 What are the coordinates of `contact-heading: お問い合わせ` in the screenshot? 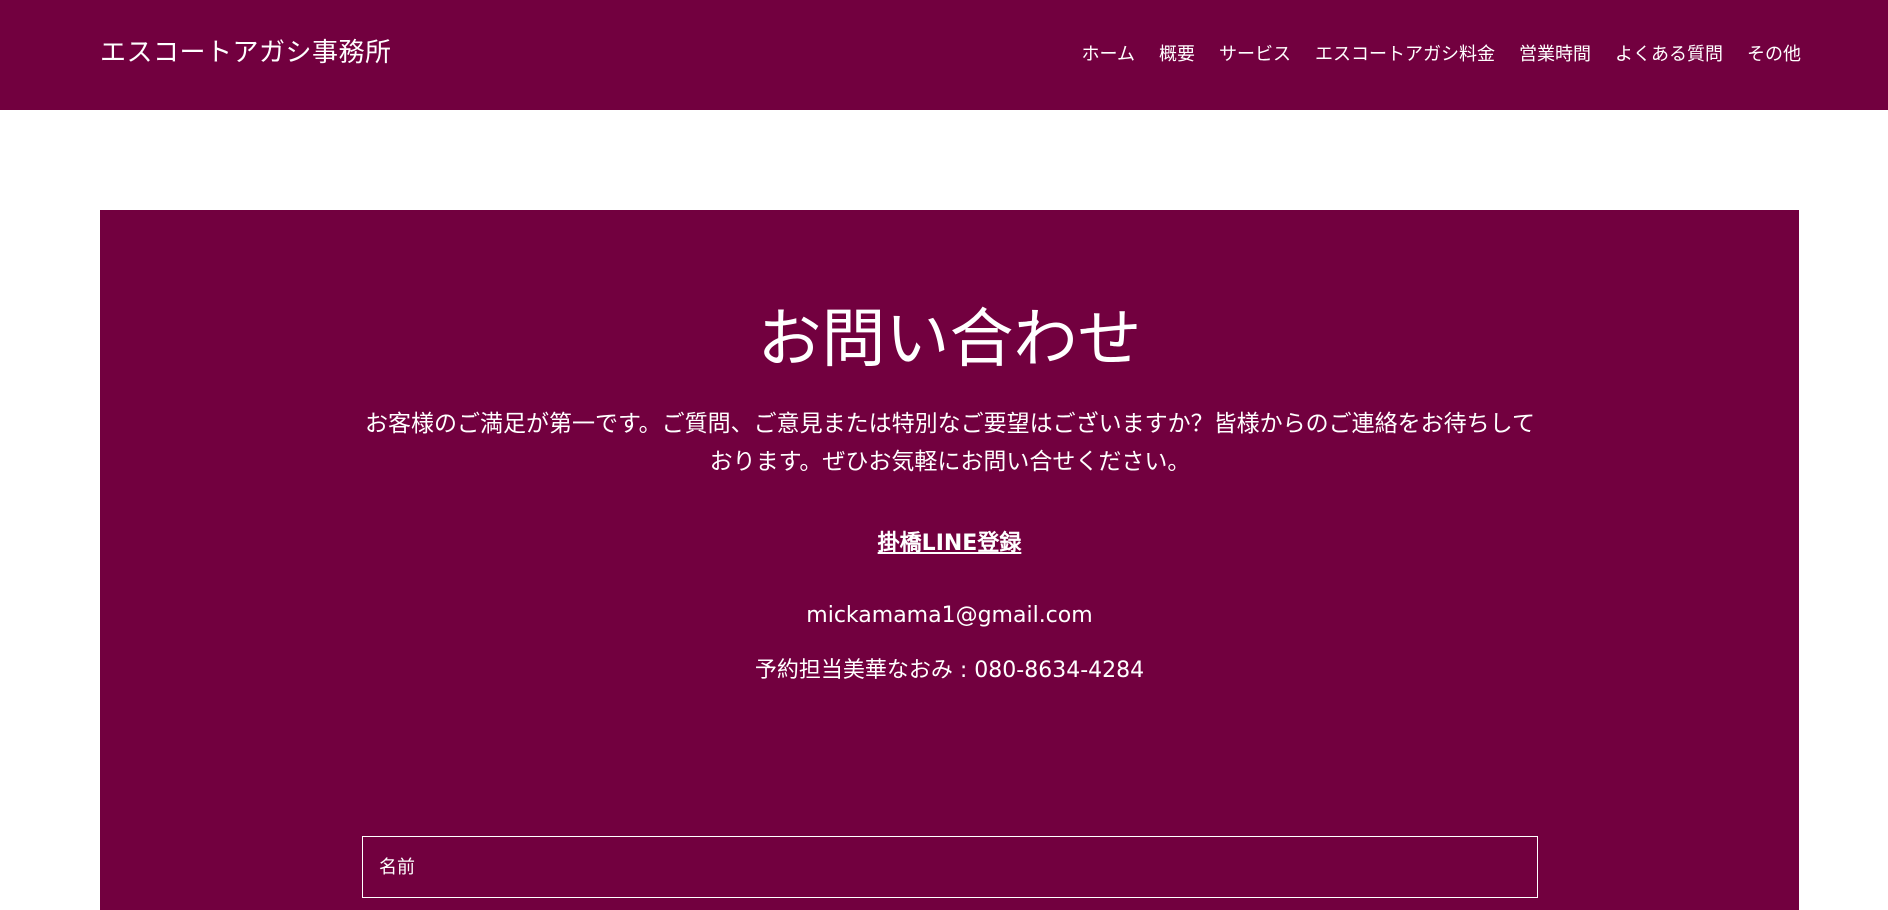 It's located at (949, 340).